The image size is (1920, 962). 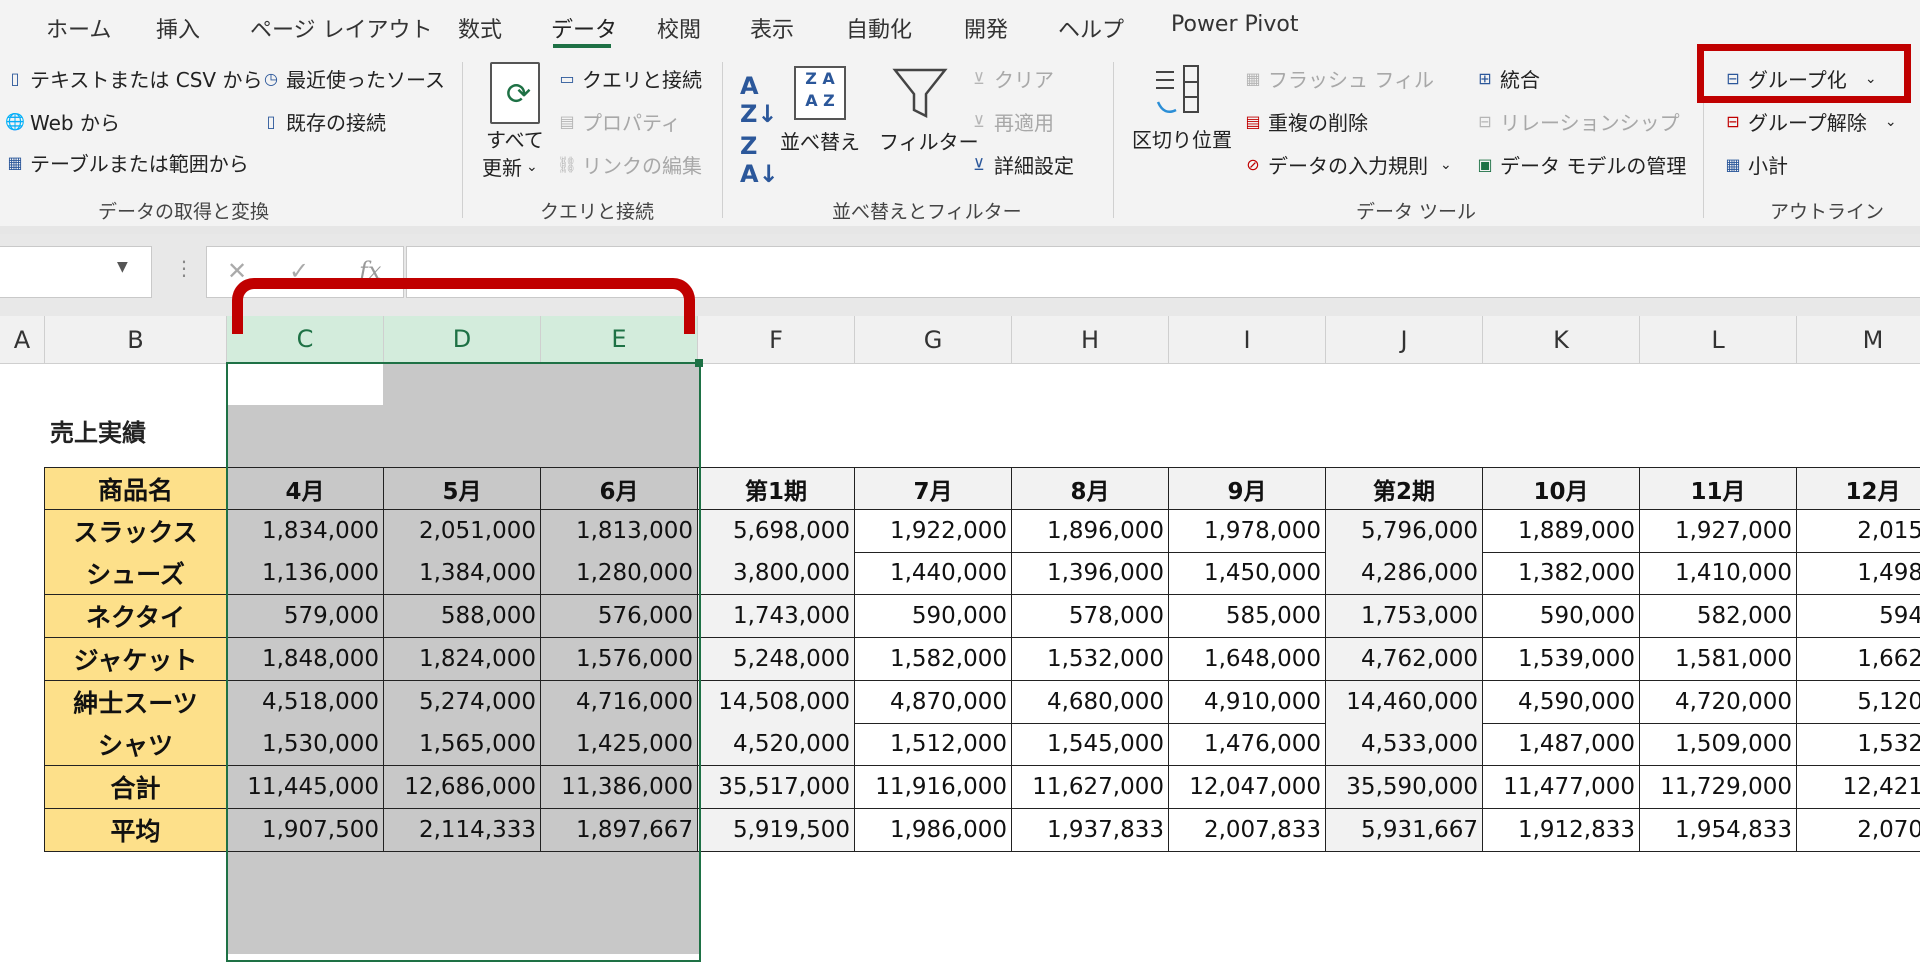 I want to click on table-header-cell: 8月, so click(x=1090, y=488).